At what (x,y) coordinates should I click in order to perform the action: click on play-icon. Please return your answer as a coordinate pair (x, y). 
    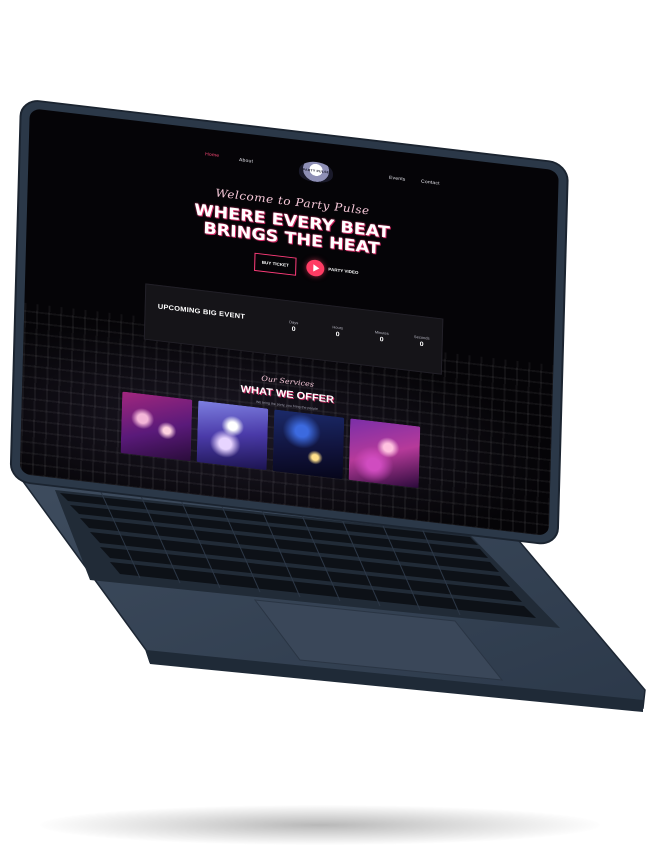
    Looking at the image, I should click on (315, 268).